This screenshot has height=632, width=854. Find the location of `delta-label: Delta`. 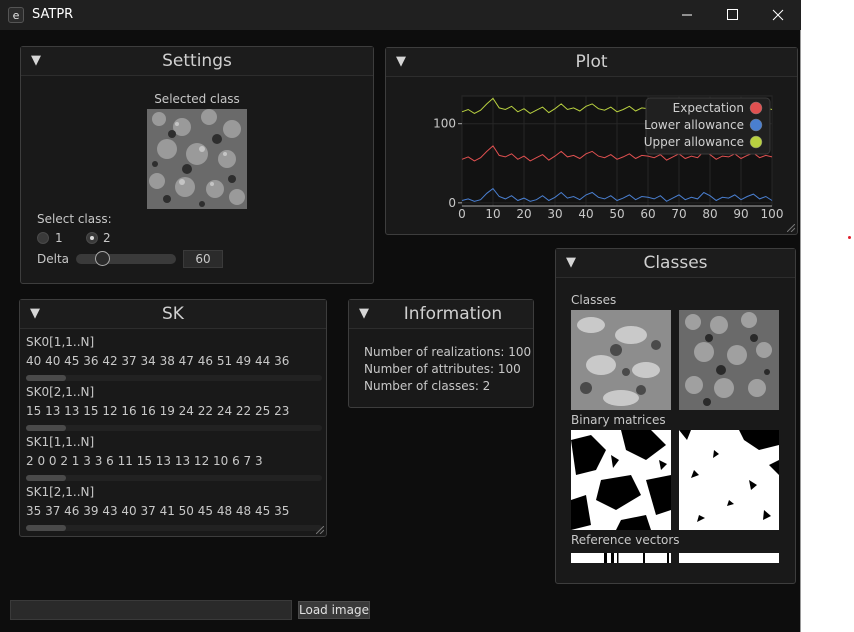

delta-label: Delta is located at coordinates (53, 259).